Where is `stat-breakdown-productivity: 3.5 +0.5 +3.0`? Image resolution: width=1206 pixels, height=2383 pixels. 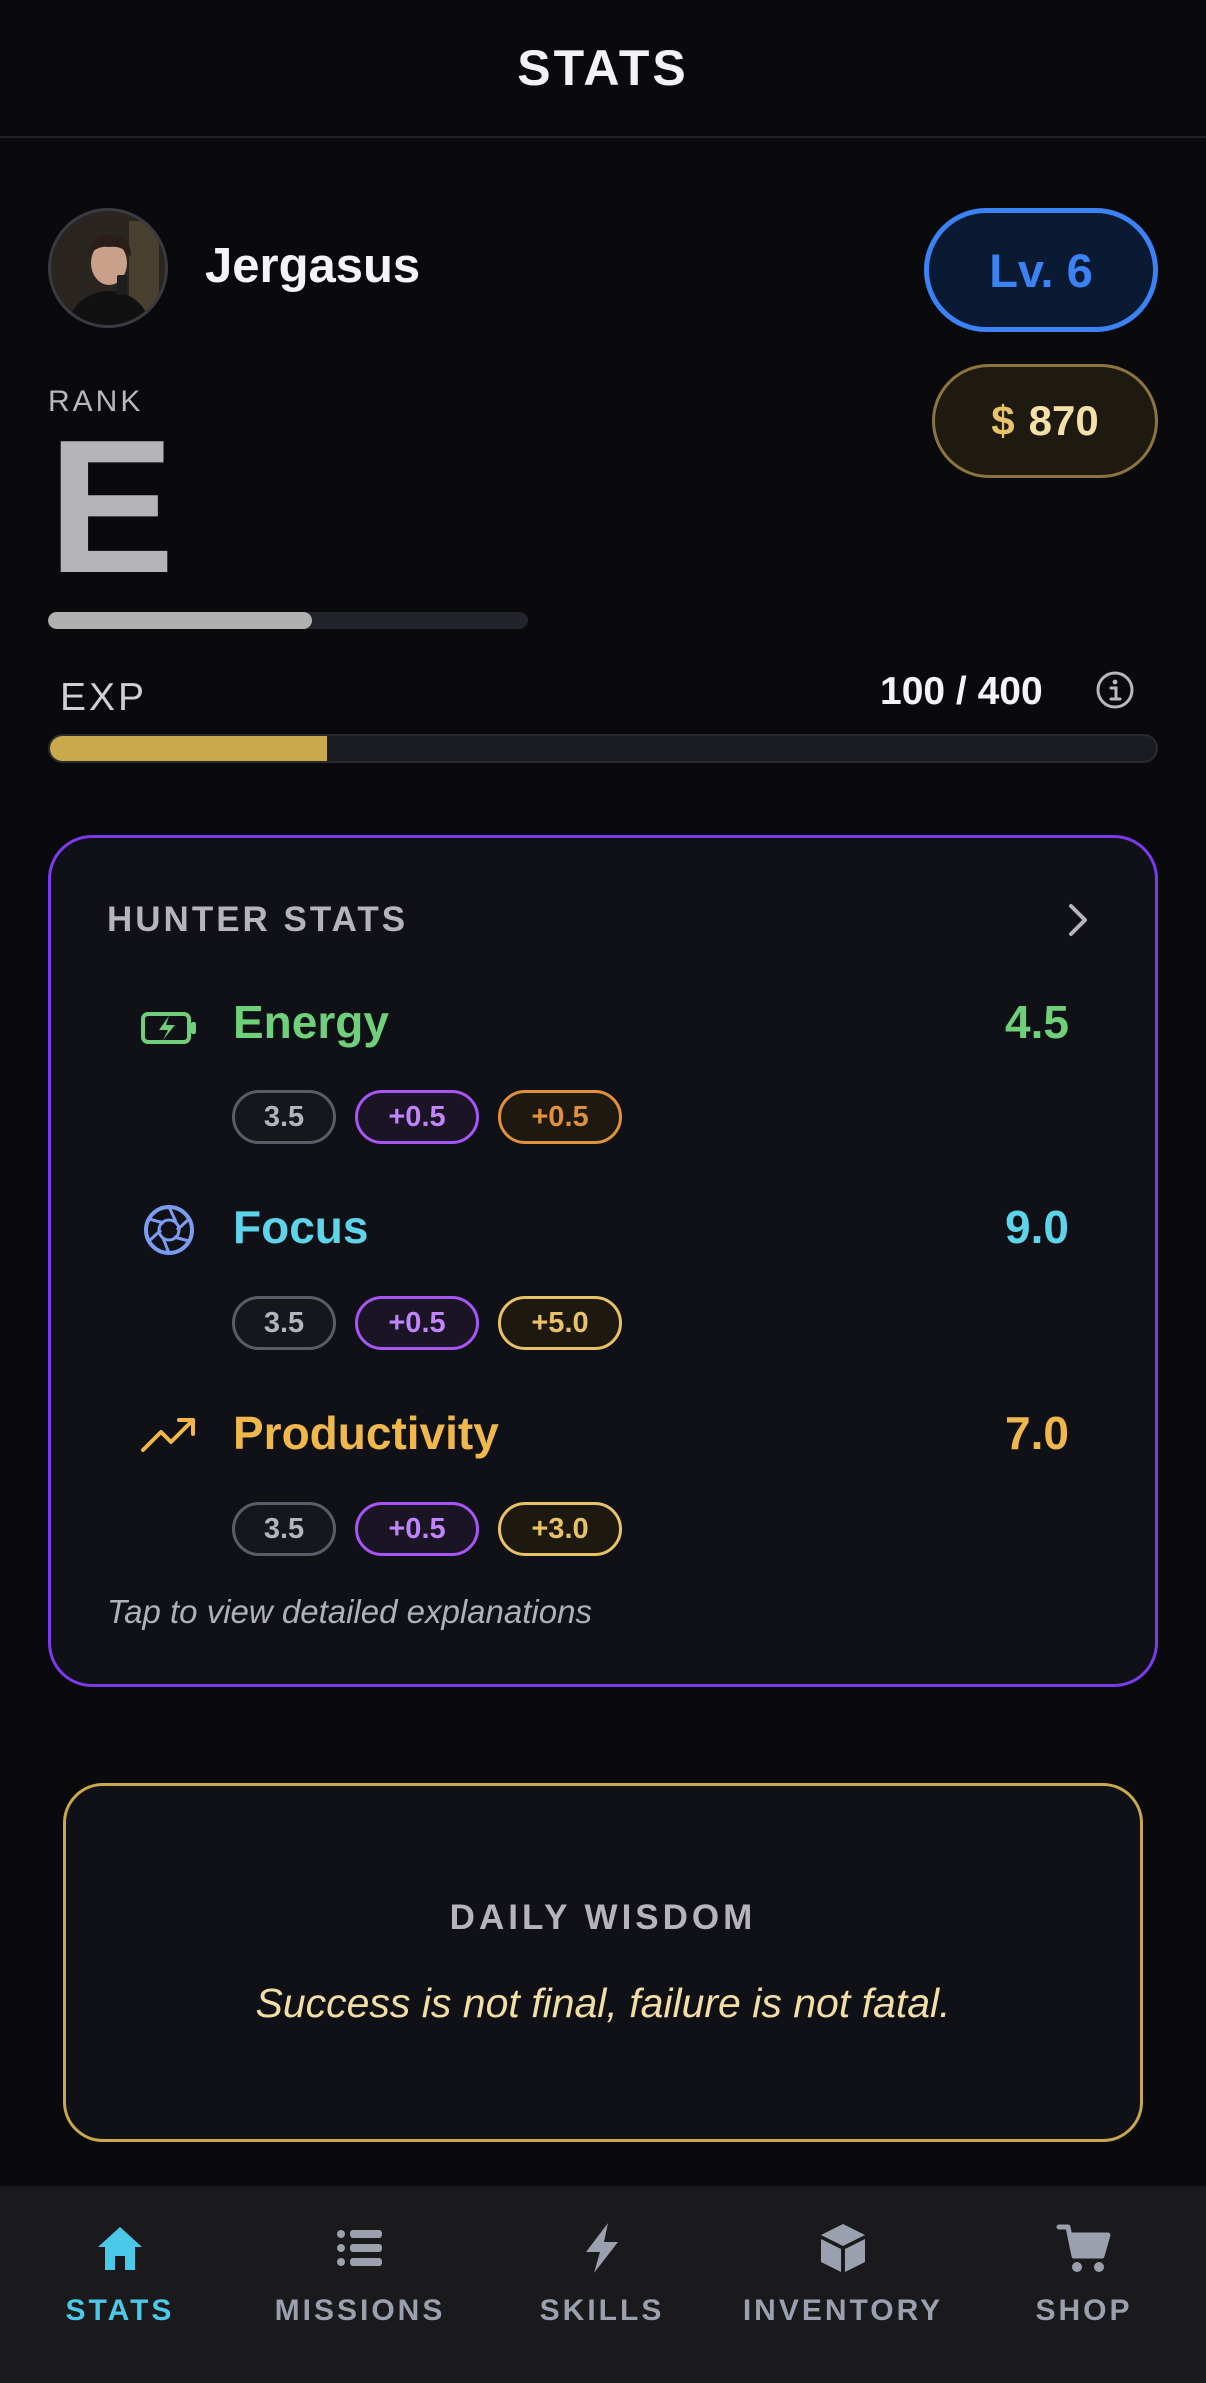
stat-breakdown-productivity: 3.5 +0.5 +3.0 is located at coordinates (427, 1529).